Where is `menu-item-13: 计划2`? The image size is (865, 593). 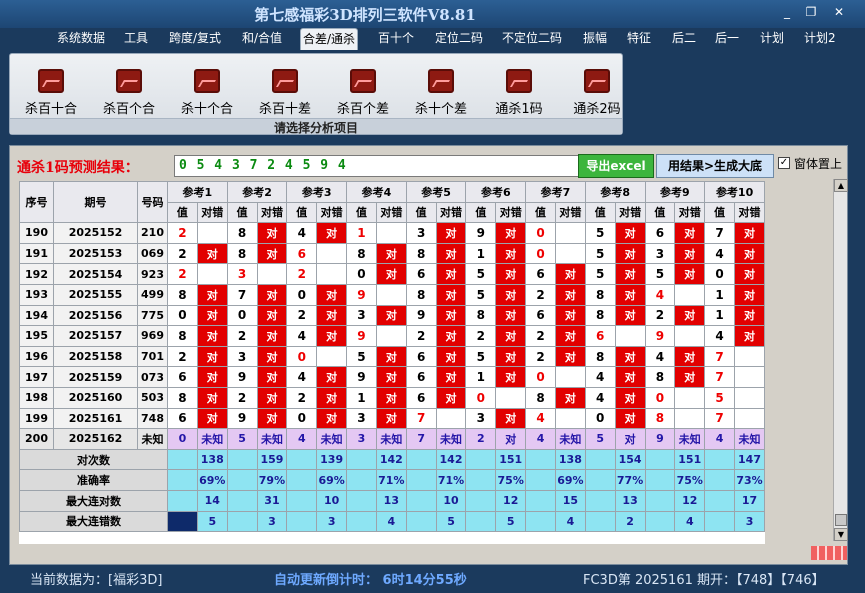
menu-item-13: 计划2 is located at coordinates (820, 39).